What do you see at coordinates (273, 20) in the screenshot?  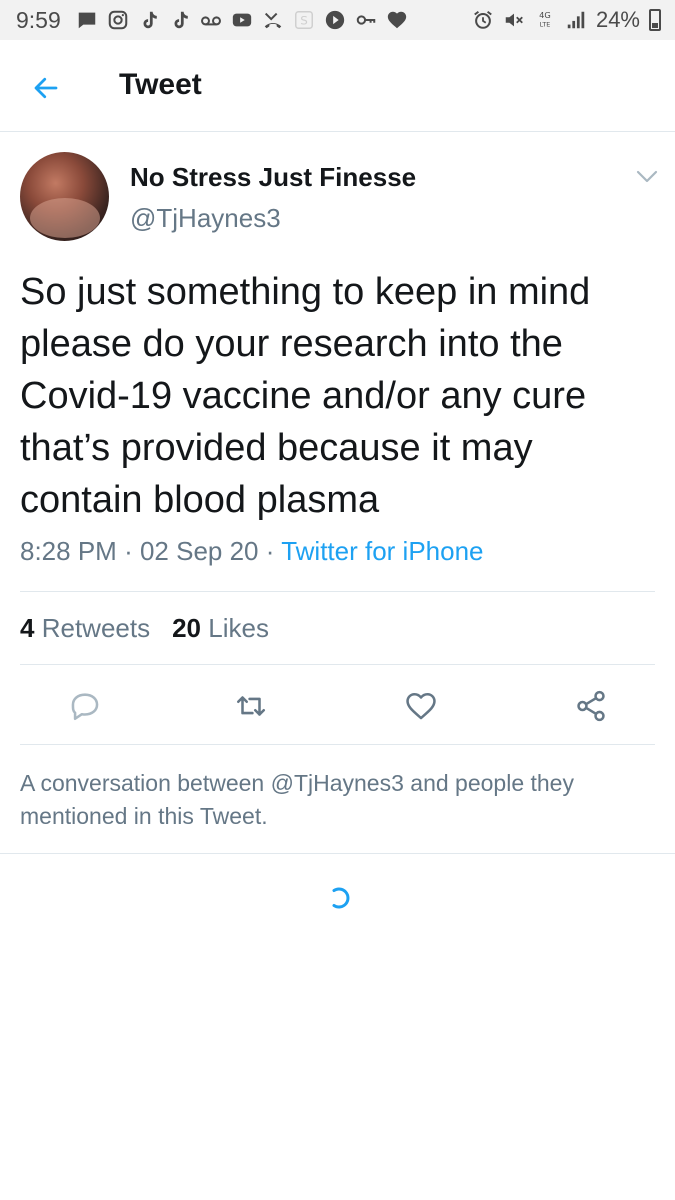 I see `missed-call-icon` at bounding box center [273, 20].